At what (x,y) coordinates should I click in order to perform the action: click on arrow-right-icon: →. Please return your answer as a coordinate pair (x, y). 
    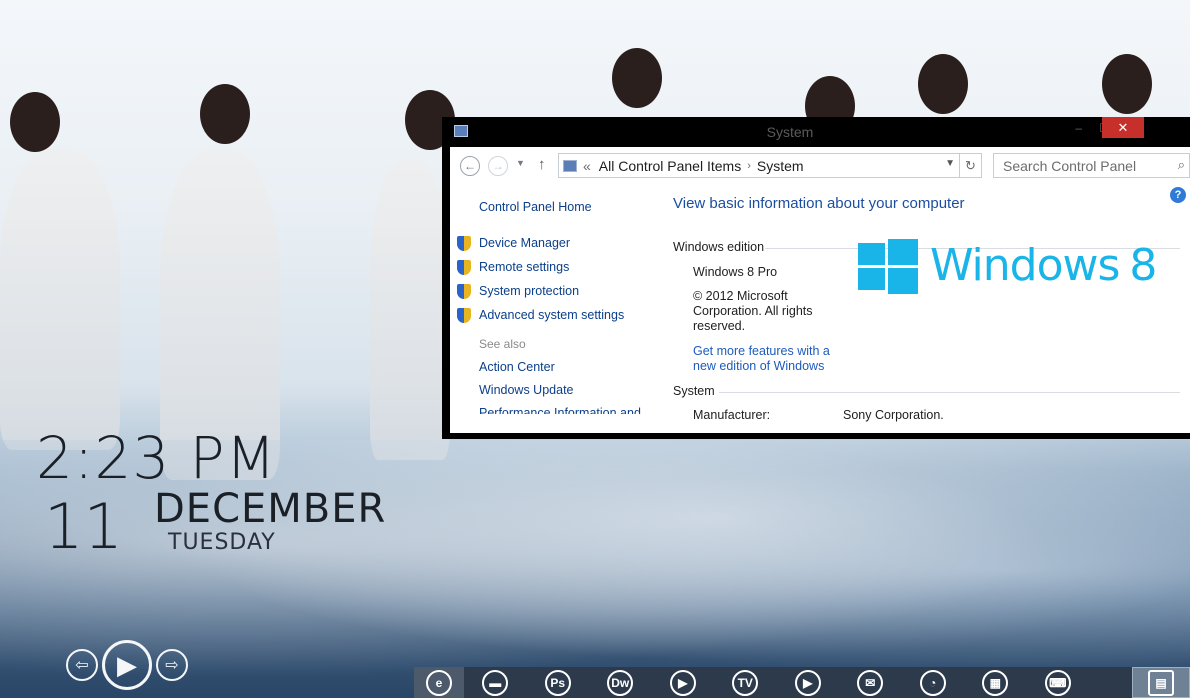
    Looking at the image, I should click on (498, 166).